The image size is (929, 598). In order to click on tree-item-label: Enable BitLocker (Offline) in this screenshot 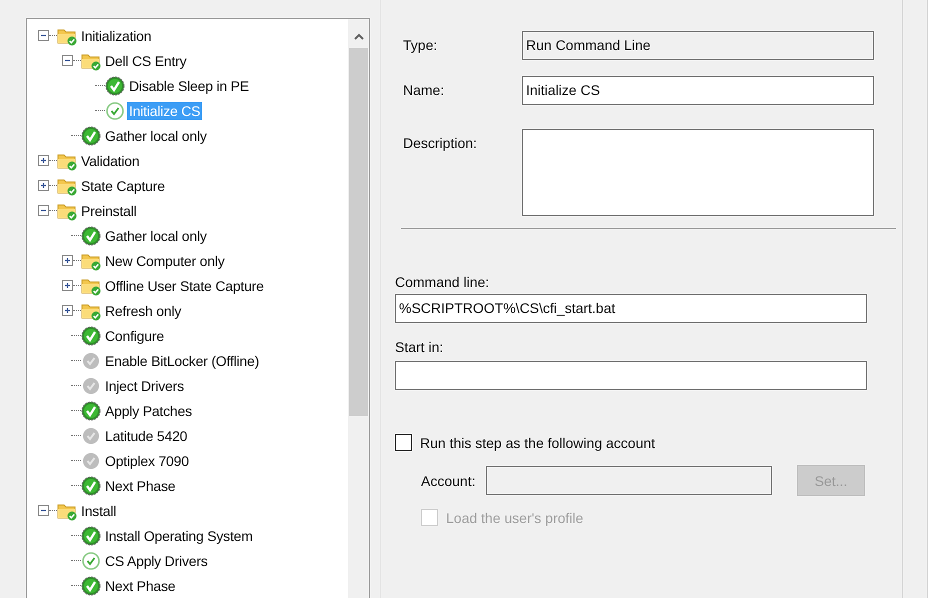, I will do `click(182, 361)`.